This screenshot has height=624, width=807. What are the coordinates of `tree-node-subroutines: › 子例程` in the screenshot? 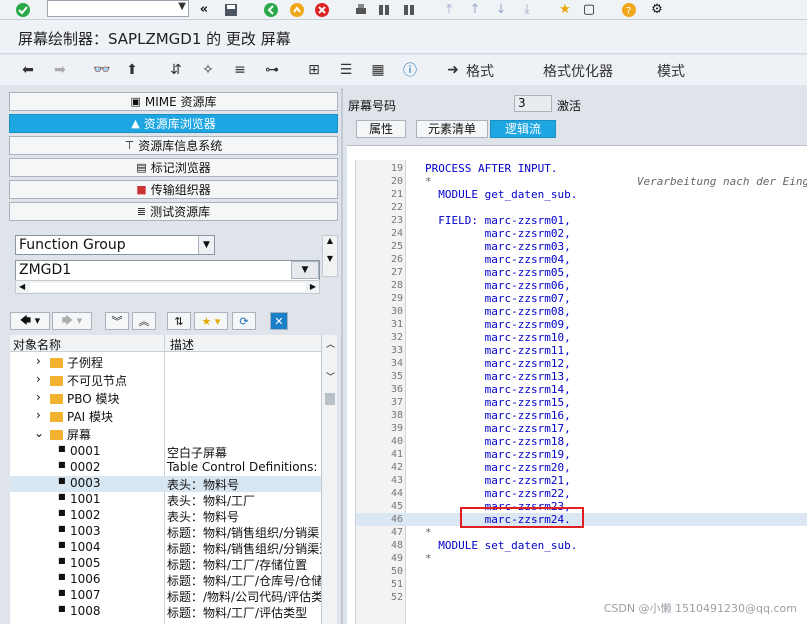 It's located at (165, 362).